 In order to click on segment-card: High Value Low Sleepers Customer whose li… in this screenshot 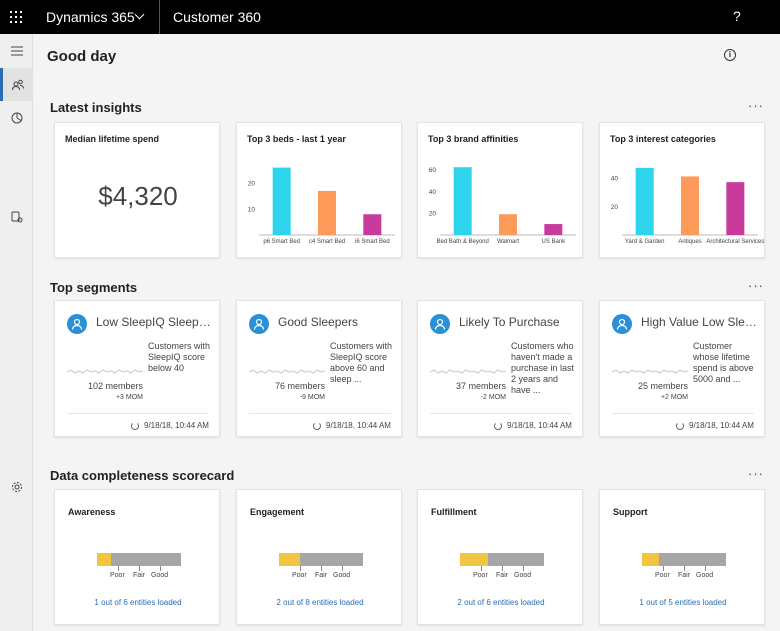, I will do `click(682, 368)`.